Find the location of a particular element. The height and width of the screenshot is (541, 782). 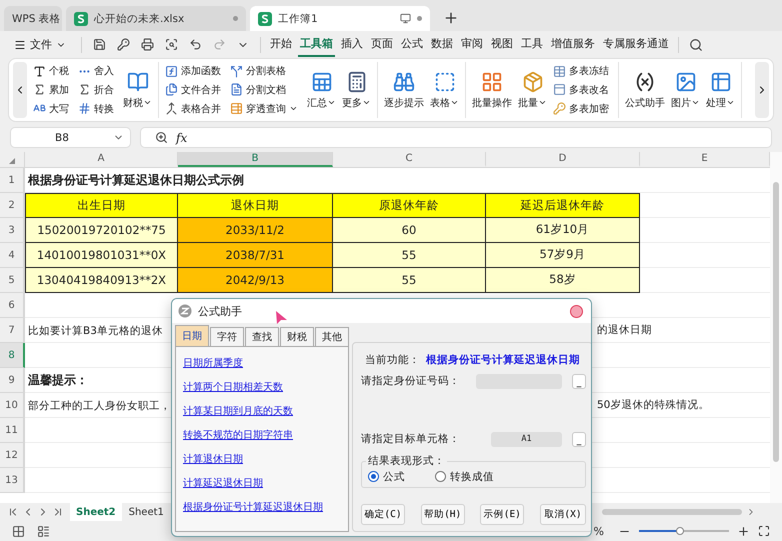

function-link: 日期所属季度 is located at coordinates (213, 363).